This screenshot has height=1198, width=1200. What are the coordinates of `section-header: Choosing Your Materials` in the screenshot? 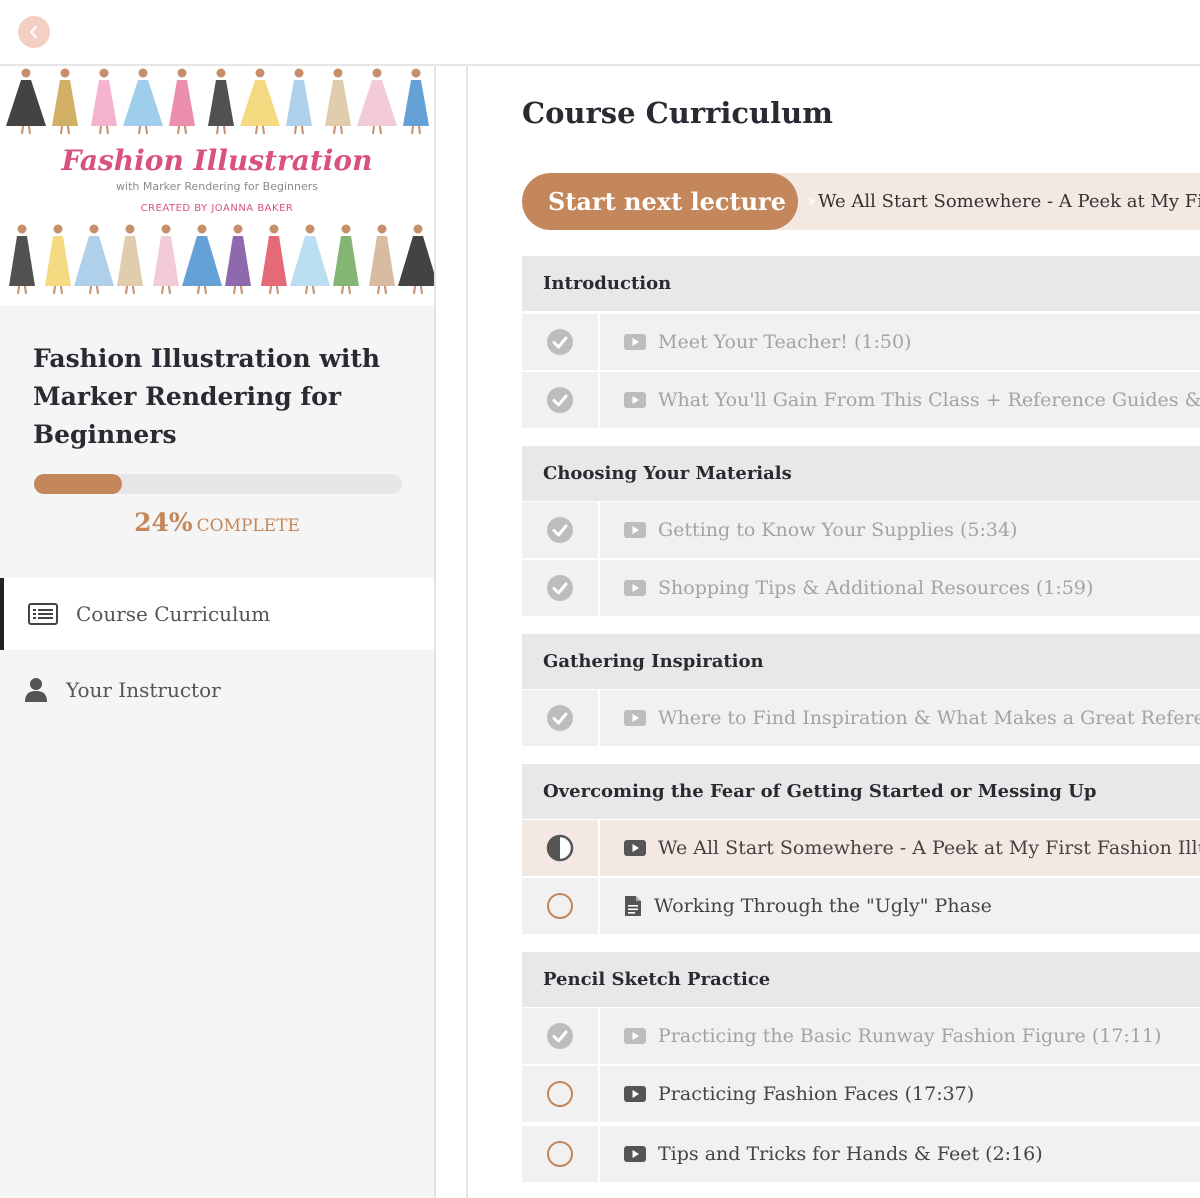 It's located at (861, 473).